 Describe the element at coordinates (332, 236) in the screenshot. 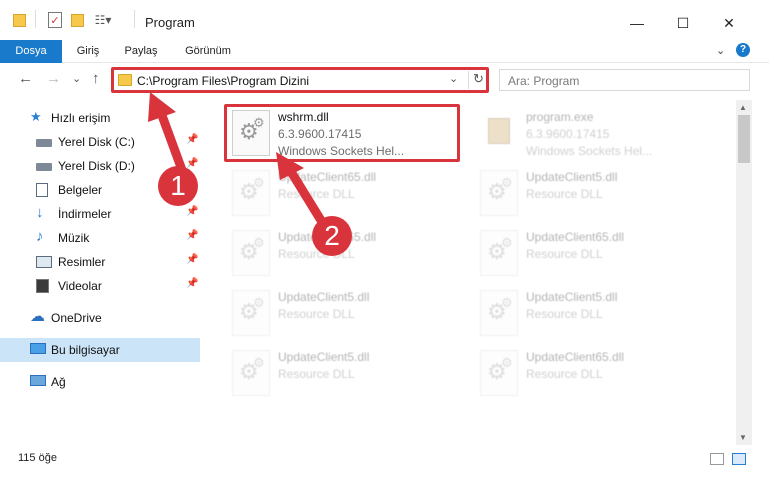

I see `callout-2: 2` at that location.